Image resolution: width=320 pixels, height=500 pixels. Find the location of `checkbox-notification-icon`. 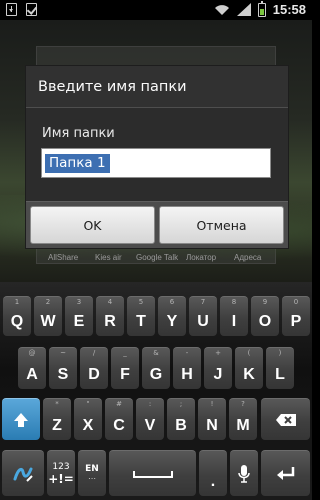

checkbox-notification-icon is located at coordinates (31, 9).